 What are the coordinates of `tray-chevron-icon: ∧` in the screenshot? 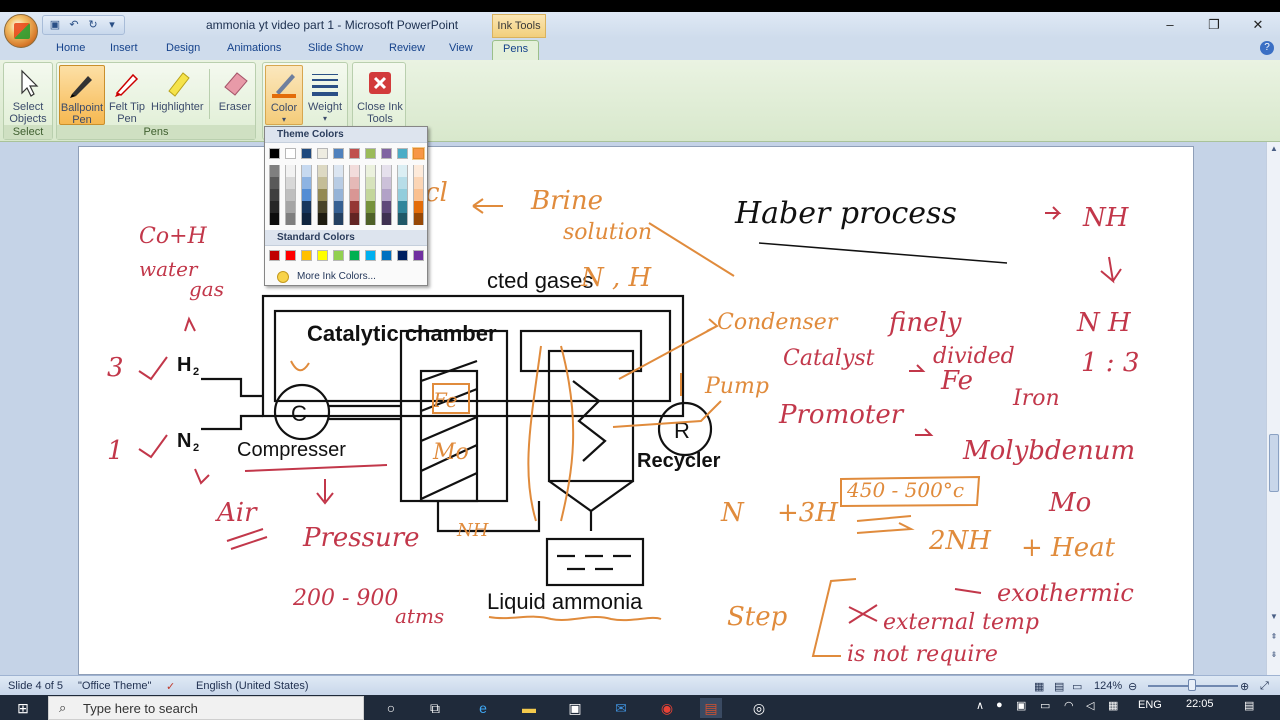 It's located at (980, 705).